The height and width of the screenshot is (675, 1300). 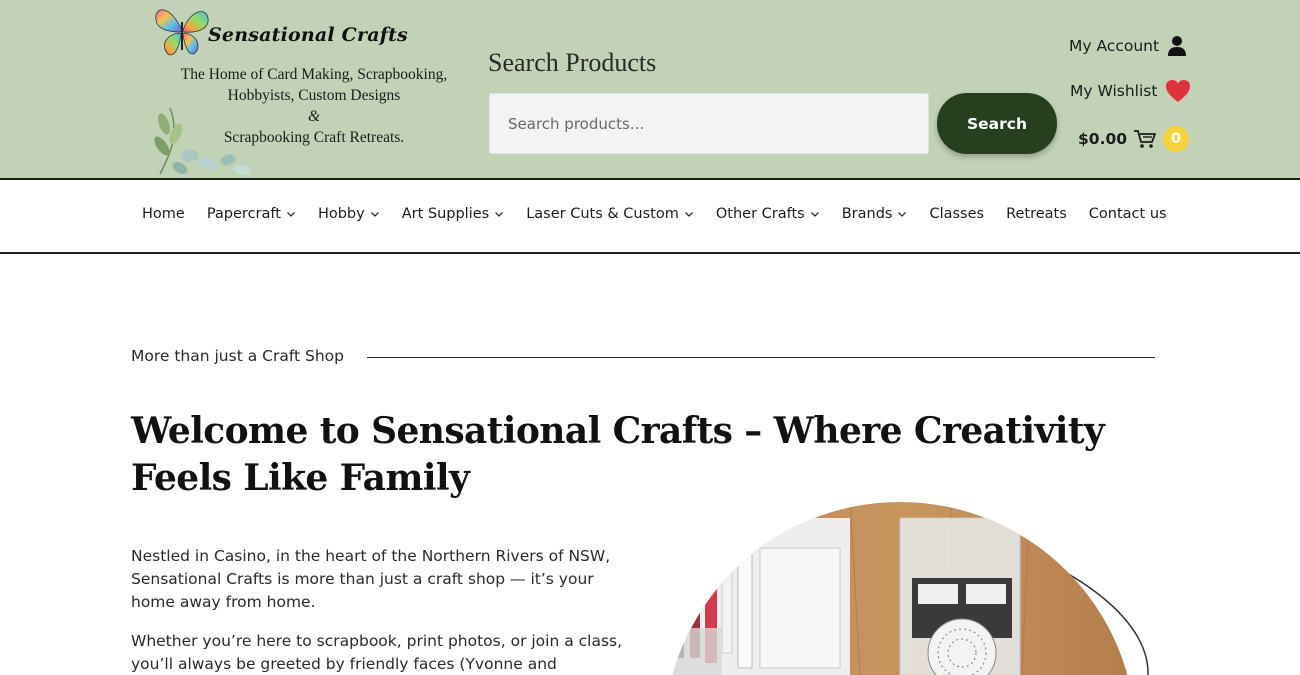 I want to click on leaves-decoration-icon, so click(x=202, y=141).